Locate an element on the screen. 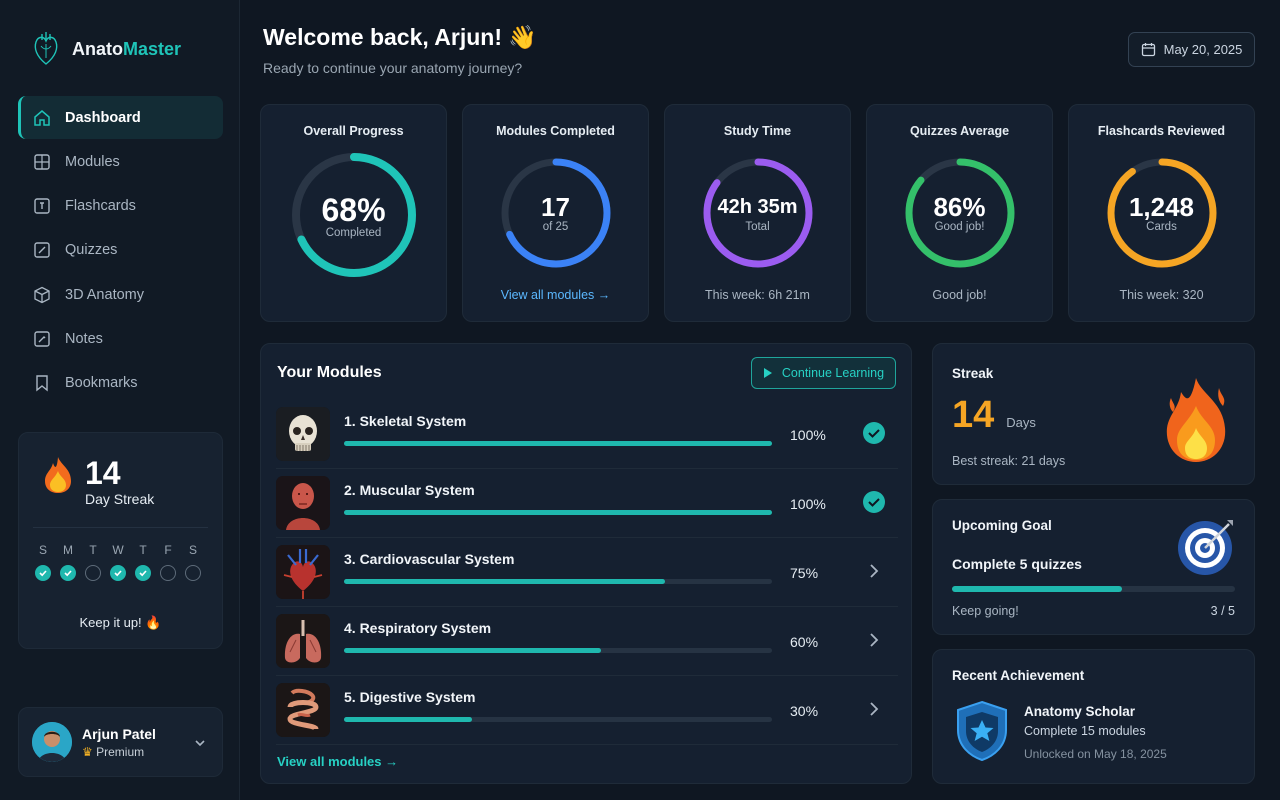 The height and width of the screenshot is (800, 1280). sidebar-item-notes: Notes is located at coordinates (120, 338).